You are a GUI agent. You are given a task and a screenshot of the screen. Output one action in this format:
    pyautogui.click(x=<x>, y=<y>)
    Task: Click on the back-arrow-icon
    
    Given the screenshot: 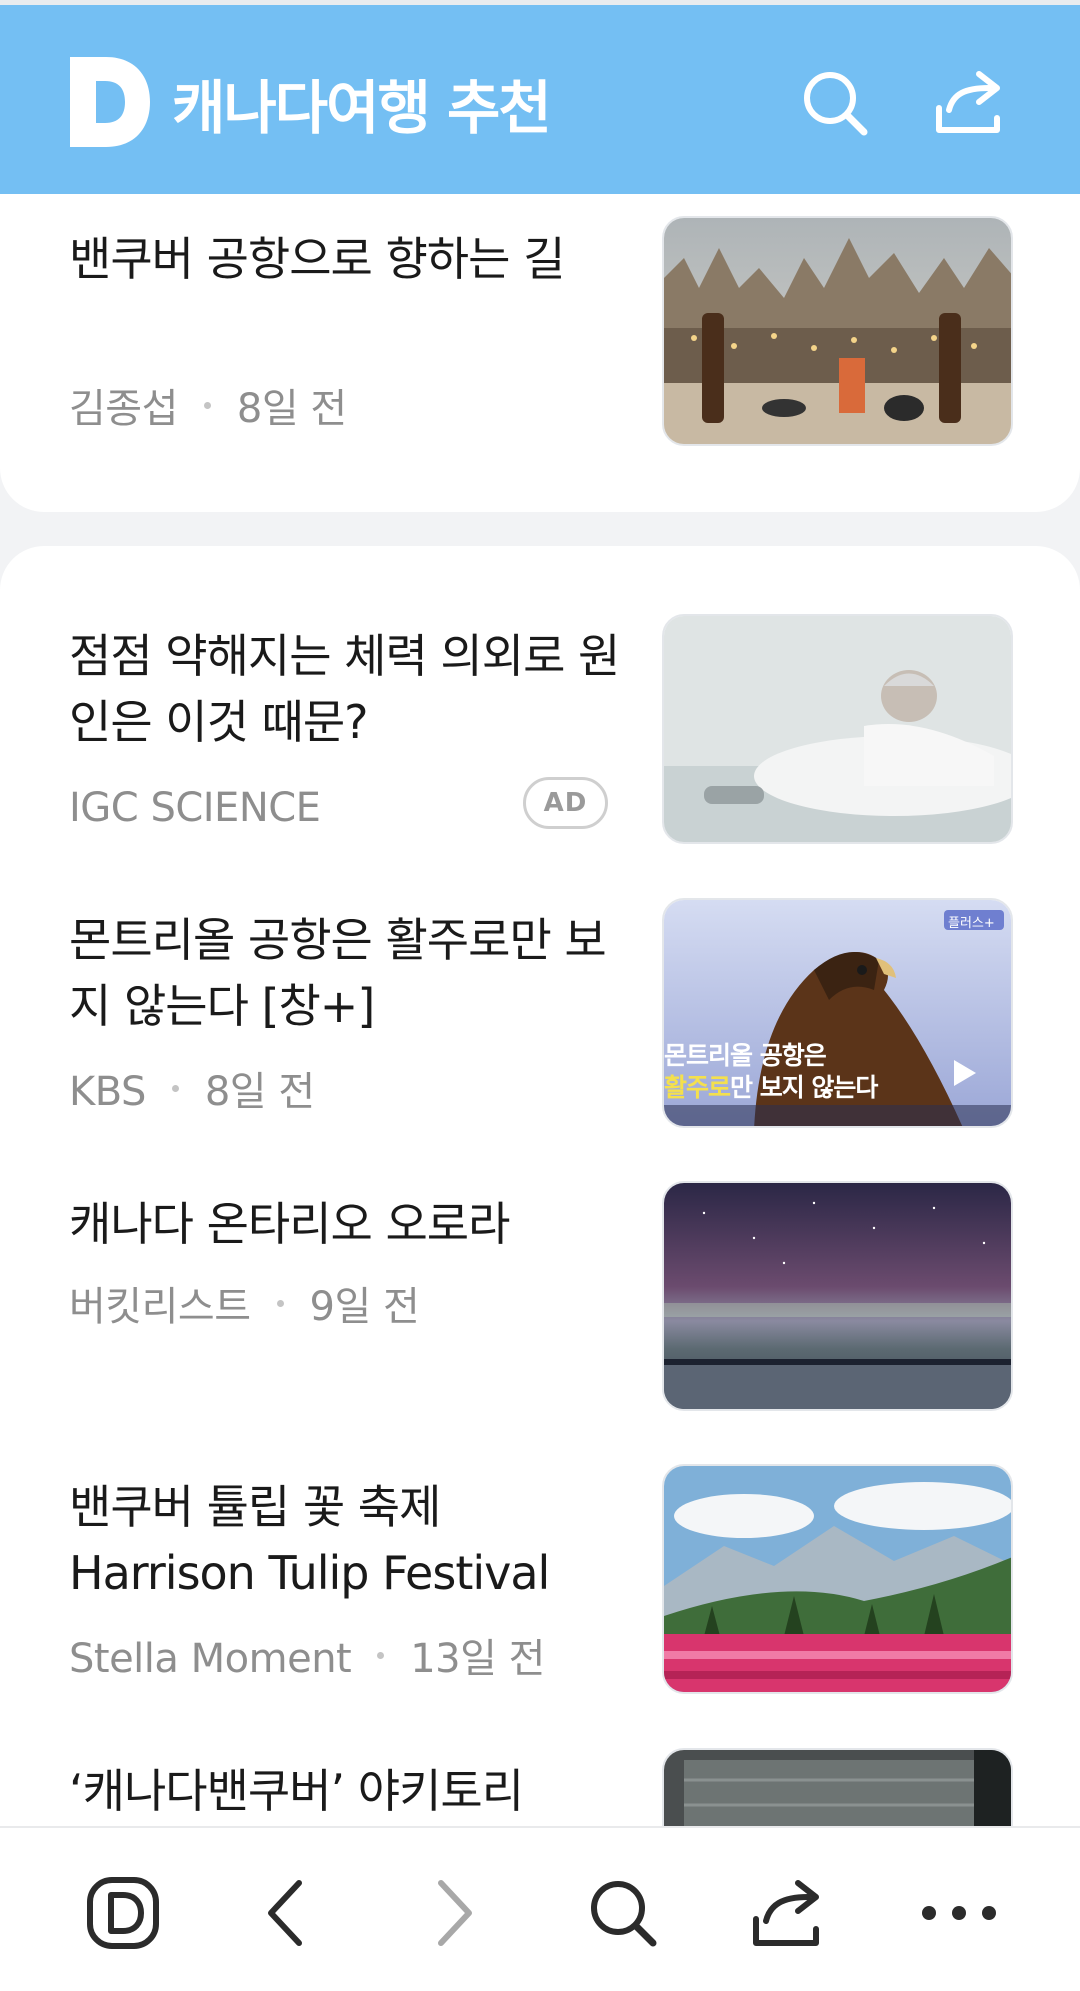 What is the action you would take?
    pyautogui.click(x=285, y=1913)
    